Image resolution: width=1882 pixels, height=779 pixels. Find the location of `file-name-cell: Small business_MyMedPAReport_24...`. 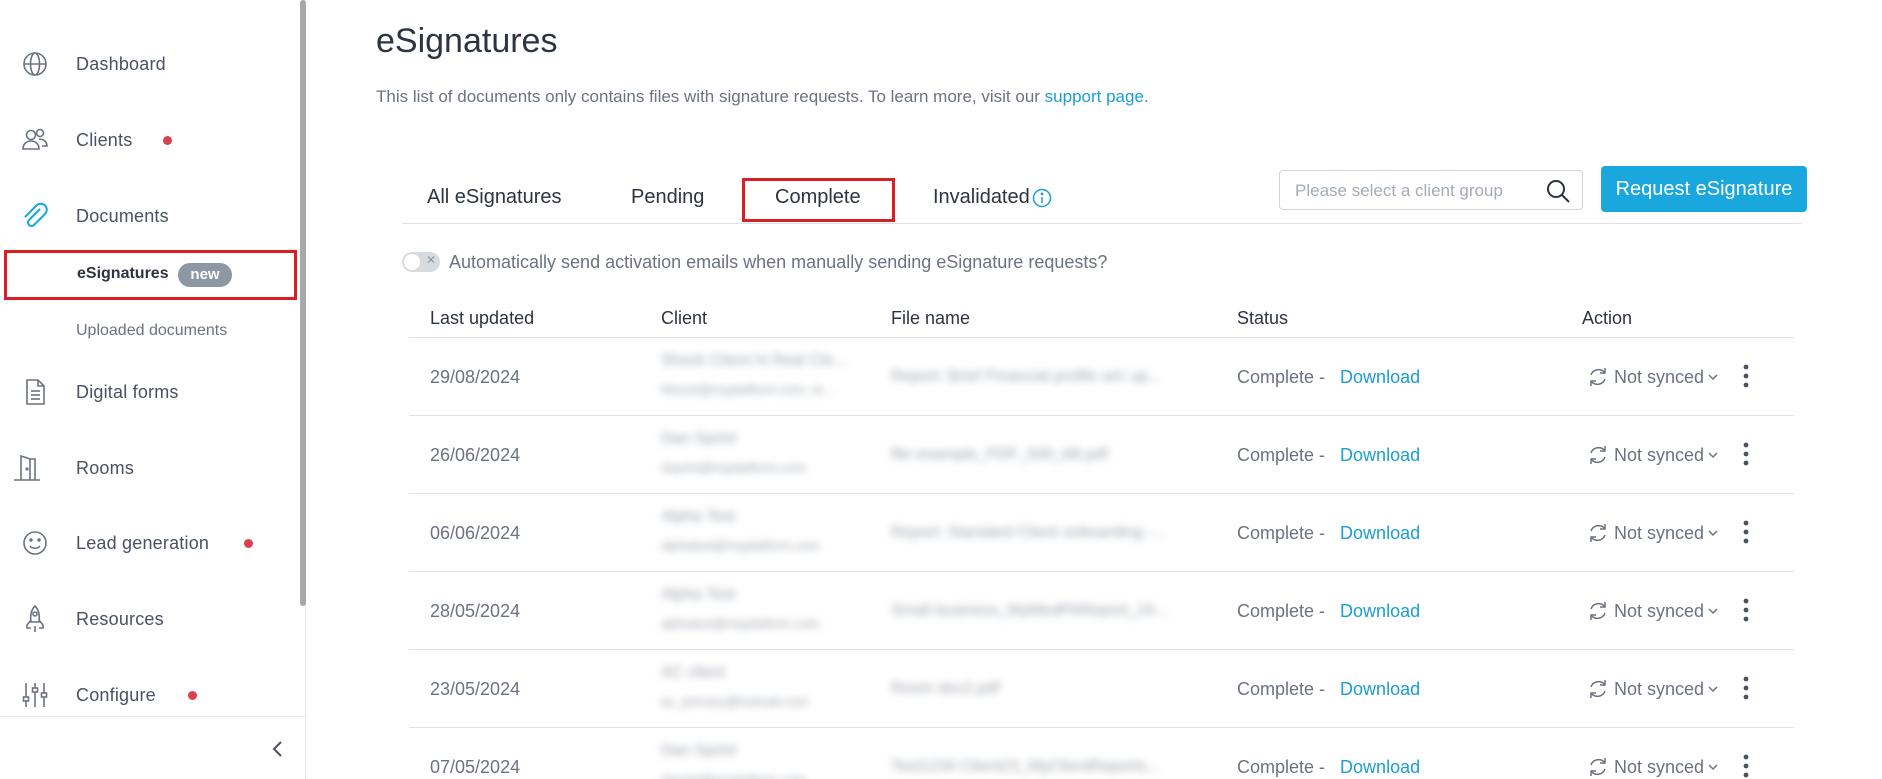

file-name-cell: Small business_MyMedPAReport_24... is located at coordinates (1030, 610).